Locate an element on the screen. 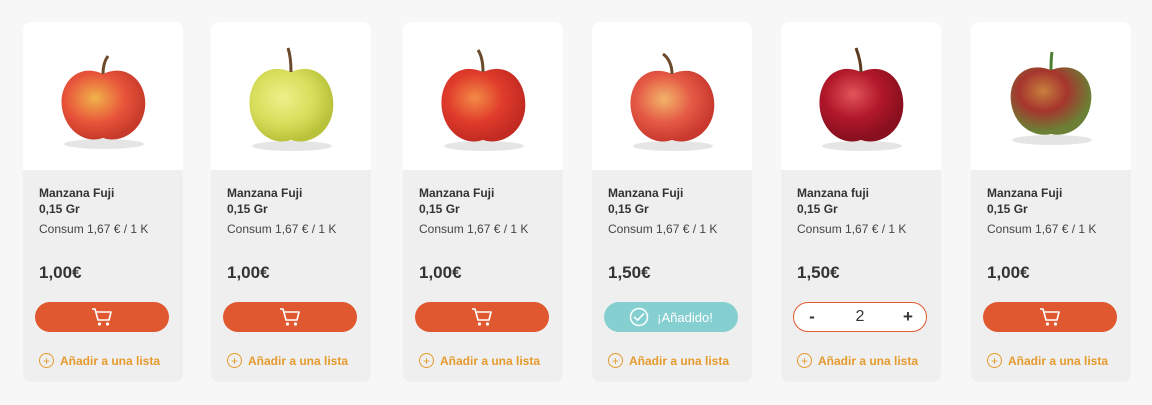 The width and height of the screenshot is (1152, 405). product-name: Manzana fuji is located at coordinates (833, 193).